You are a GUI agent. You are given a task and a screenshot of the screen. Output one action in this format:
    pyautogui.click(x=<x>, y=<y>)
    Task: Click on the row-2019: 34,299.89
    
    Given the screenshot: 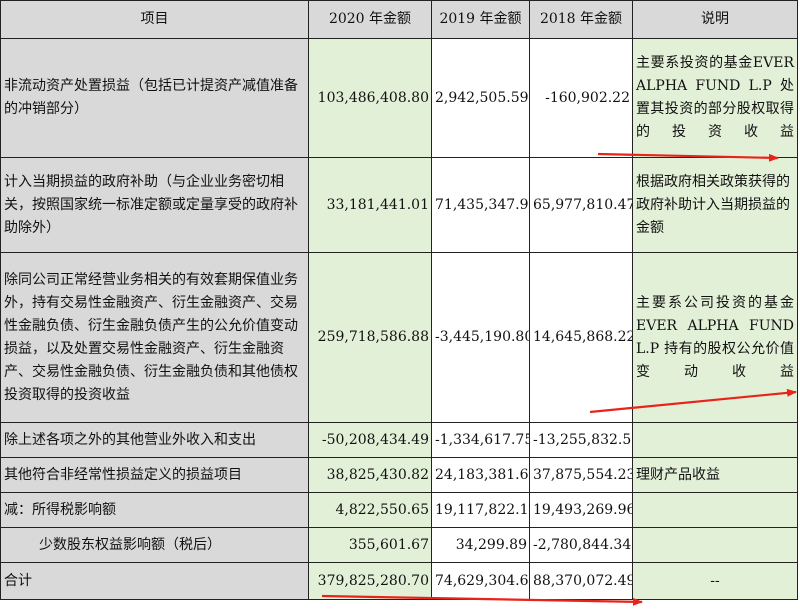 What is the action you would take?
    pyautogui.click(x=480, y=545)
    